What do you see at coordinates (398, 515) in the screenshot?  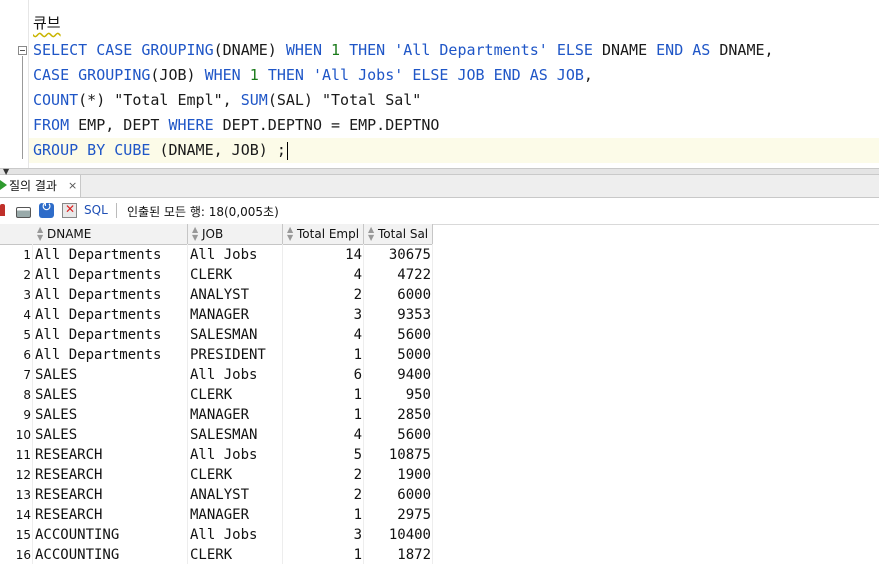 I see `cell-total-sal: 2975` at bounding box center [398, 515].